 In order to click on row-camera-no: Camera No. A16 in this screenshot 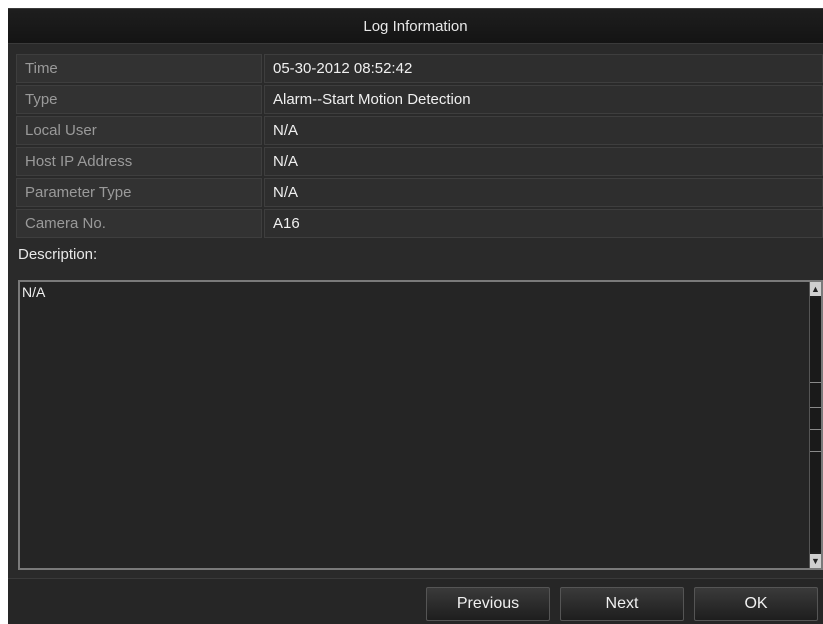, I will do `click(419, 223)`.